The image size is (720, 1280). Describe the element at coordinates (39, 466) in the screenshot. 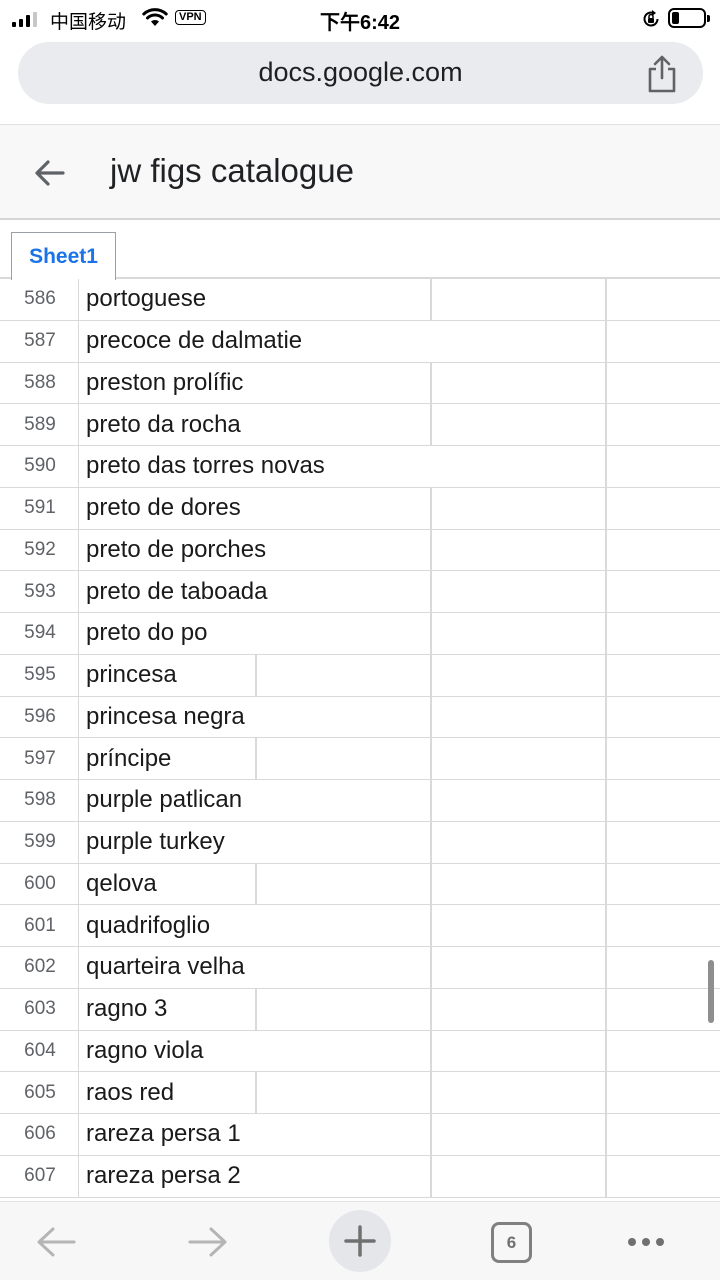

I see `row-number: 590` at that location.